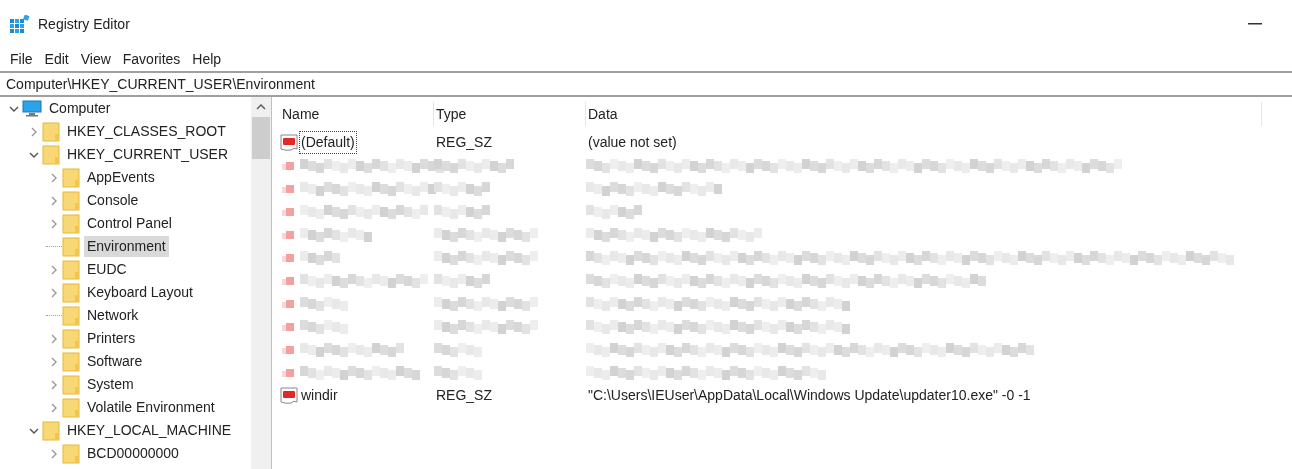  Describe the element at coordinates (113, 315) in the screenshot. I see `tree-item: Network` at that location.